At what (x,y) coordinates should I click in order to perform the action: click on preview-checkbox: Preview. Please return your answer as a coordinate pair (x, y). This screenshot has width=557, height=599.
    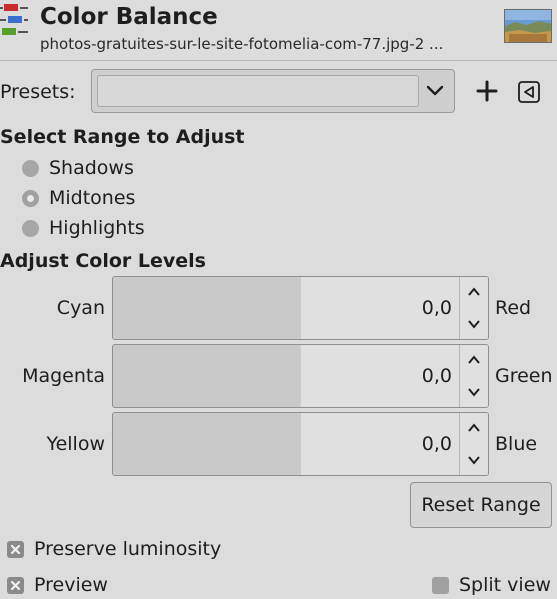
    Looking at the image, I should click on (57, 585).